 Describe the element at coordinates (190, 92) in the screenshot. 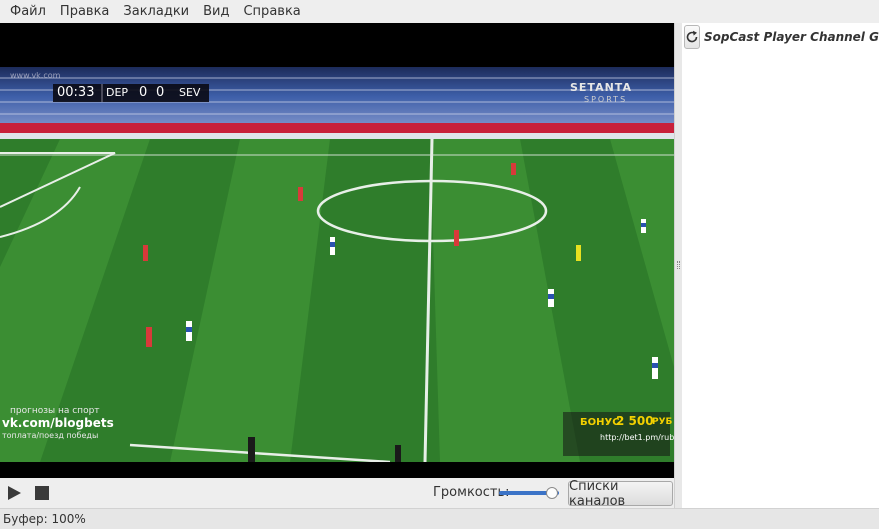

I see `score-away-team: SEV` at that location.